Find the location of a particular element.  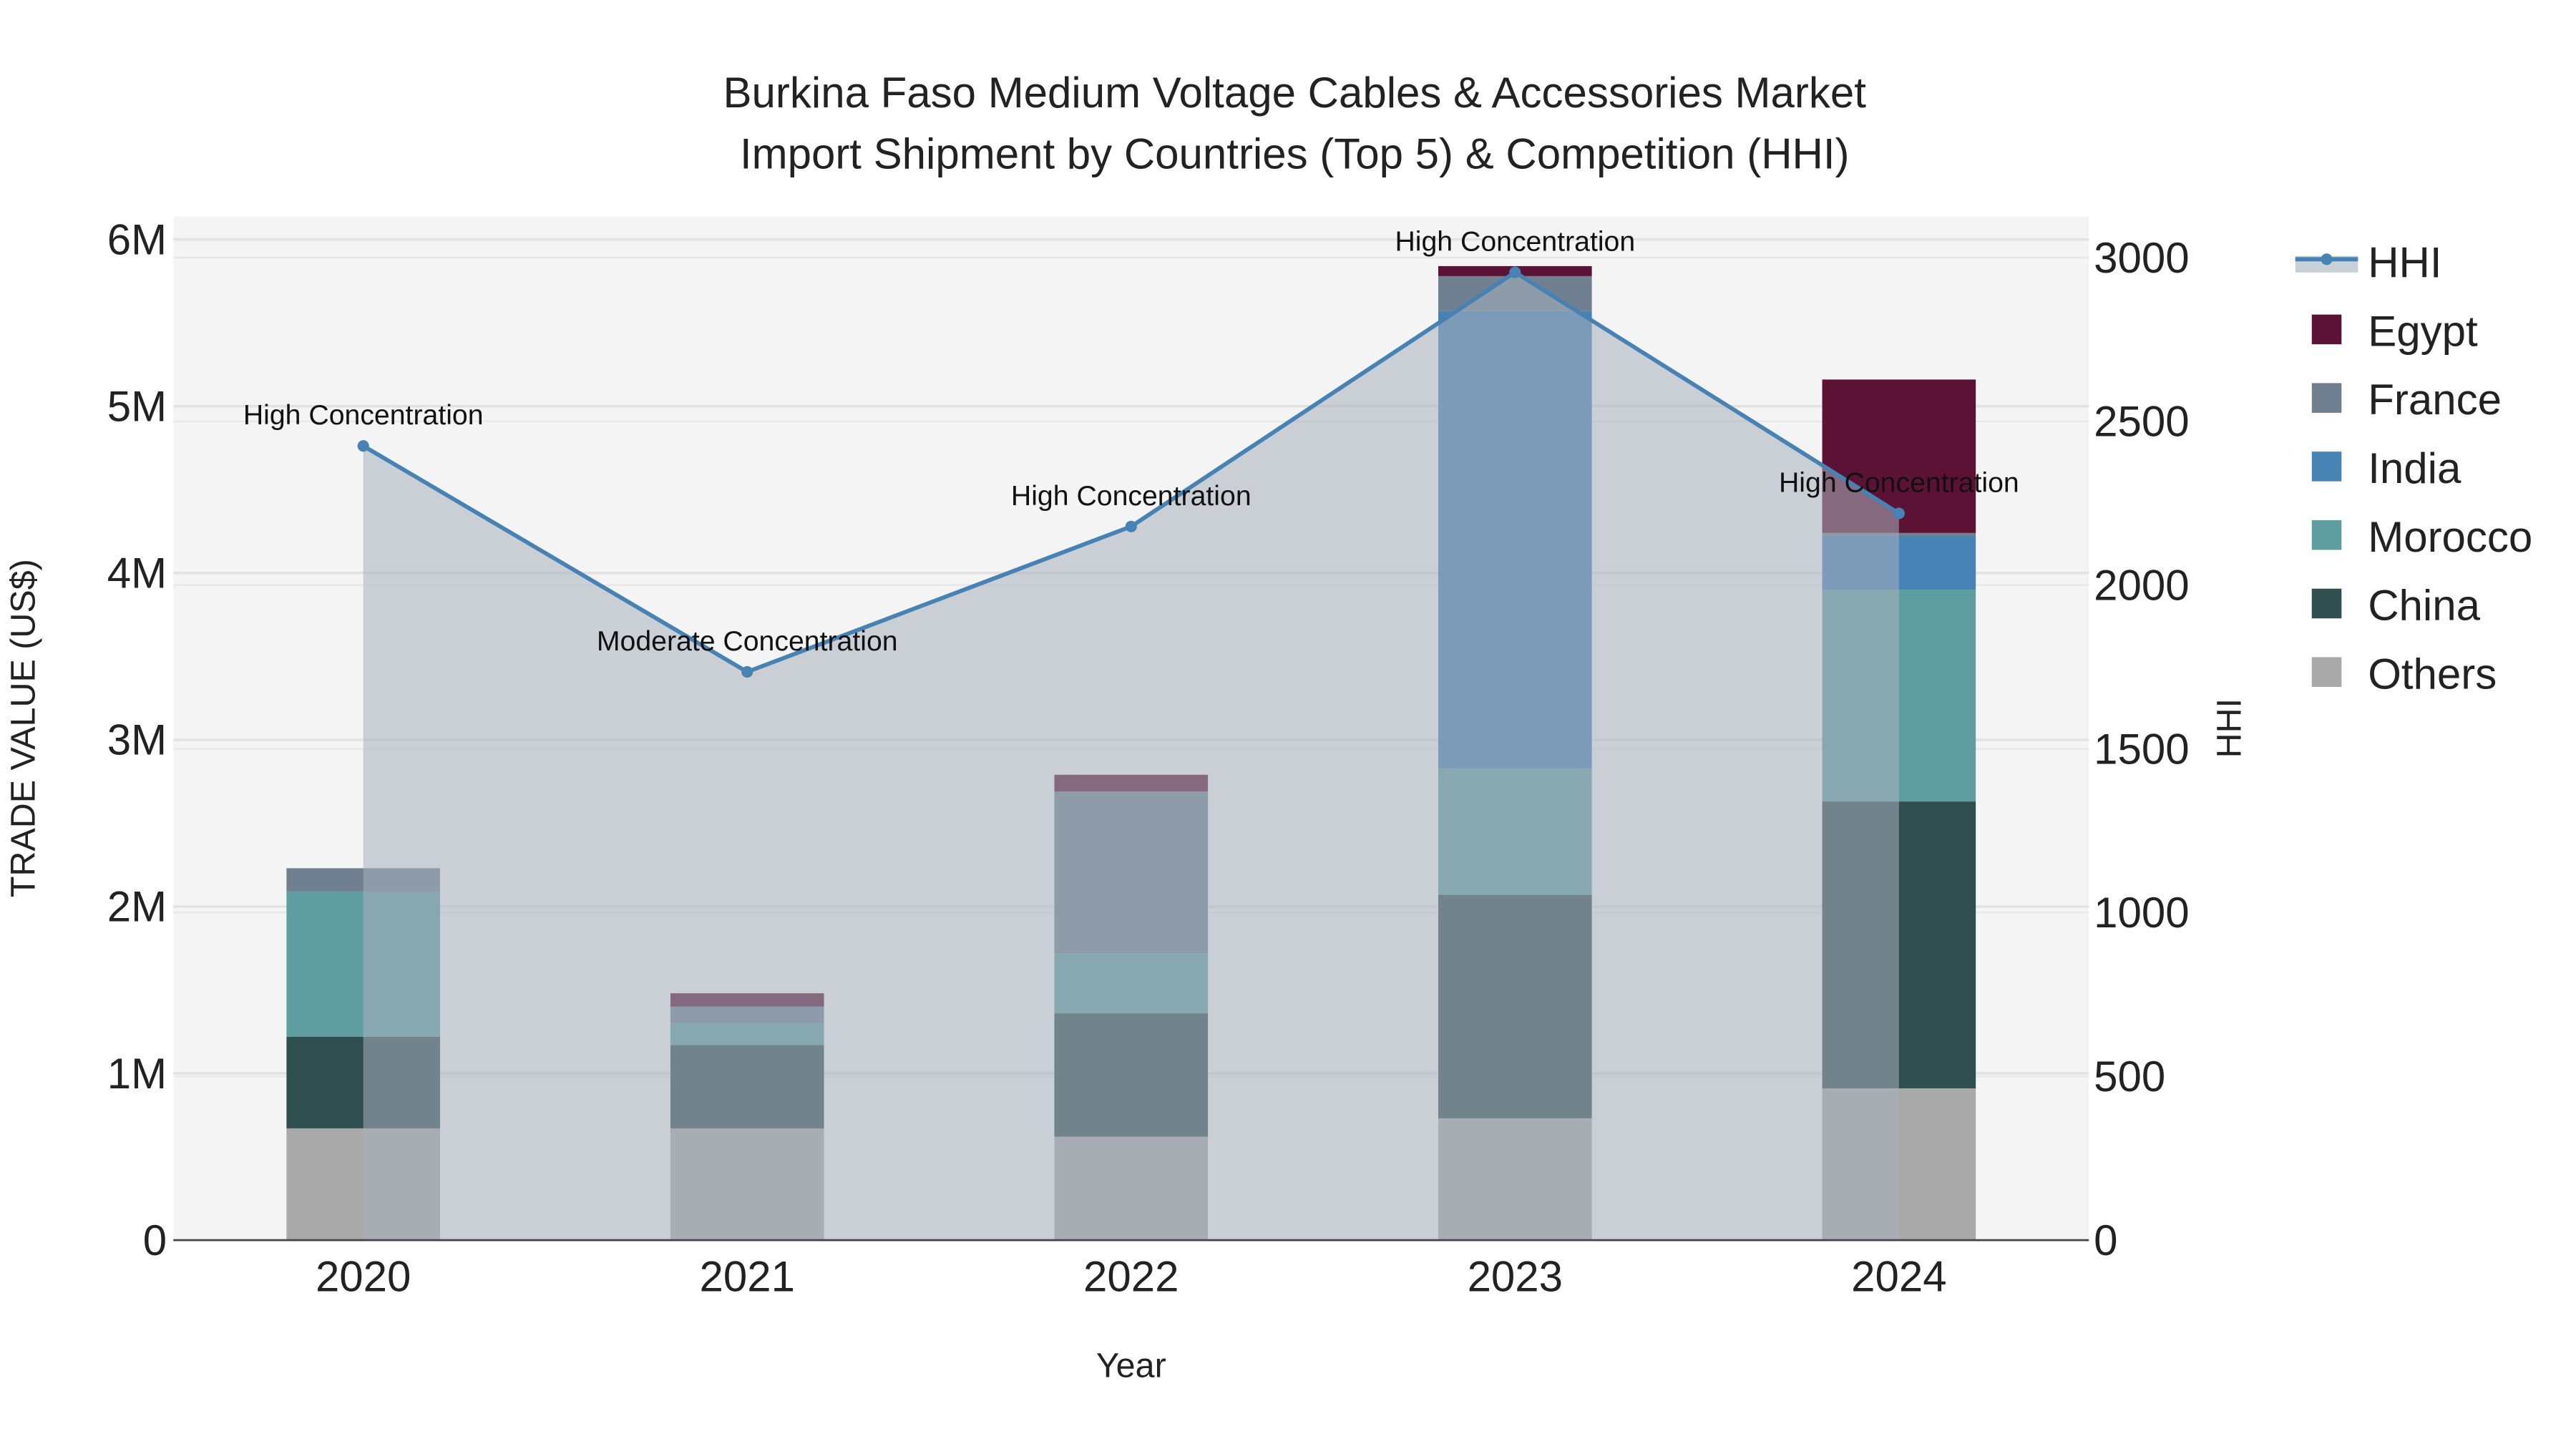

y2-tick-label: 500 is located at coordinates (2129, 1077).